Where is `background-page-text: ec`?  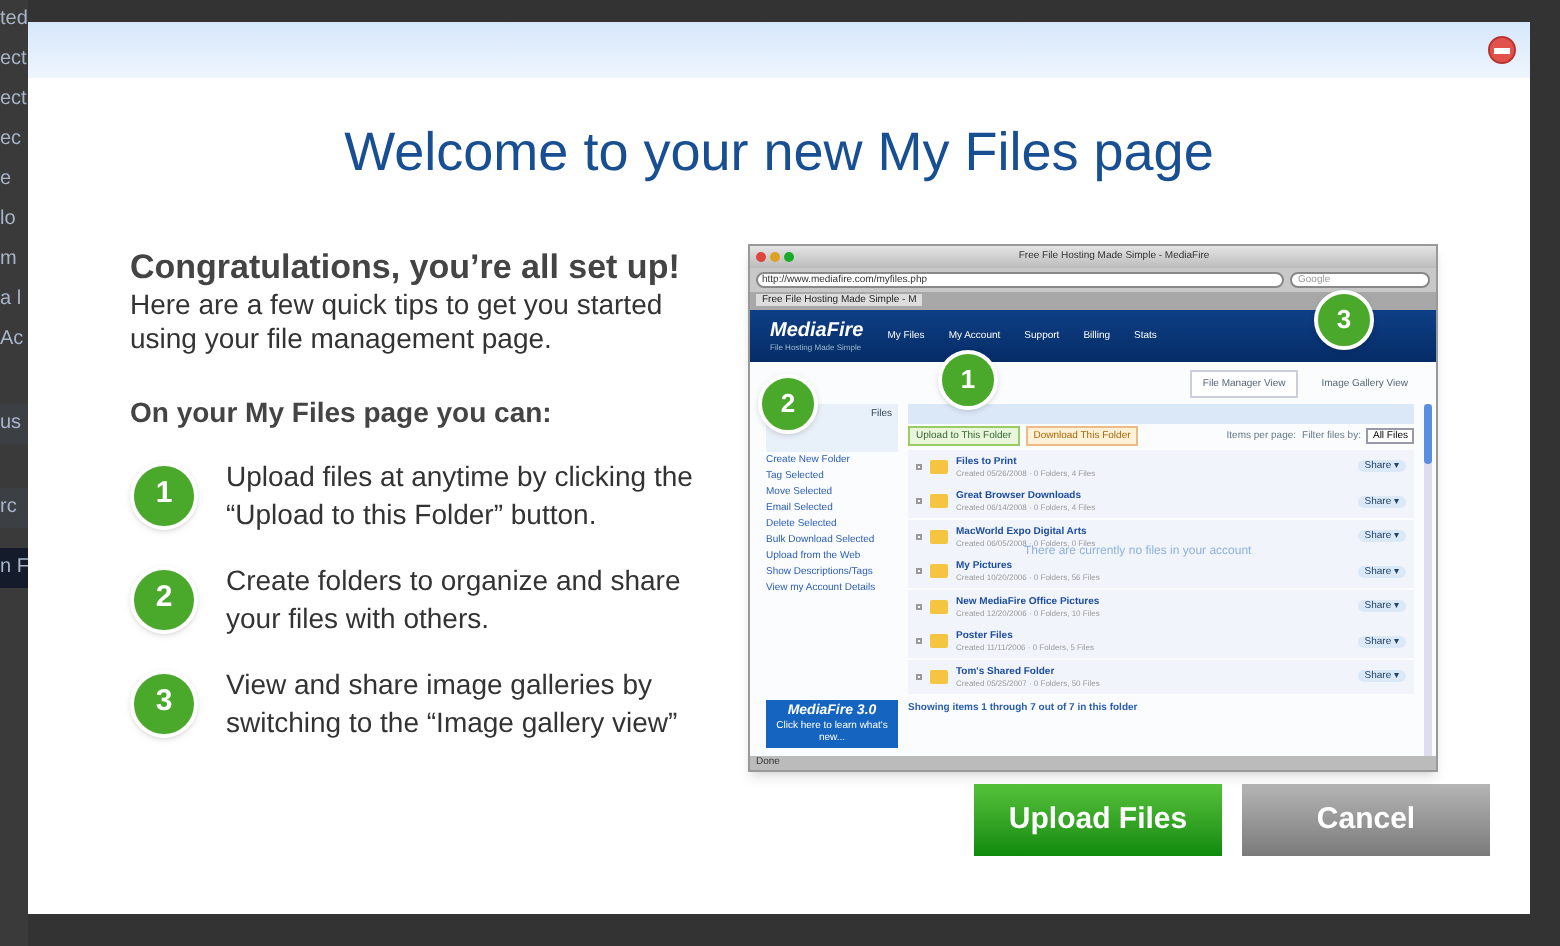 background-page-text: ec is located at coordinates (12, 140).